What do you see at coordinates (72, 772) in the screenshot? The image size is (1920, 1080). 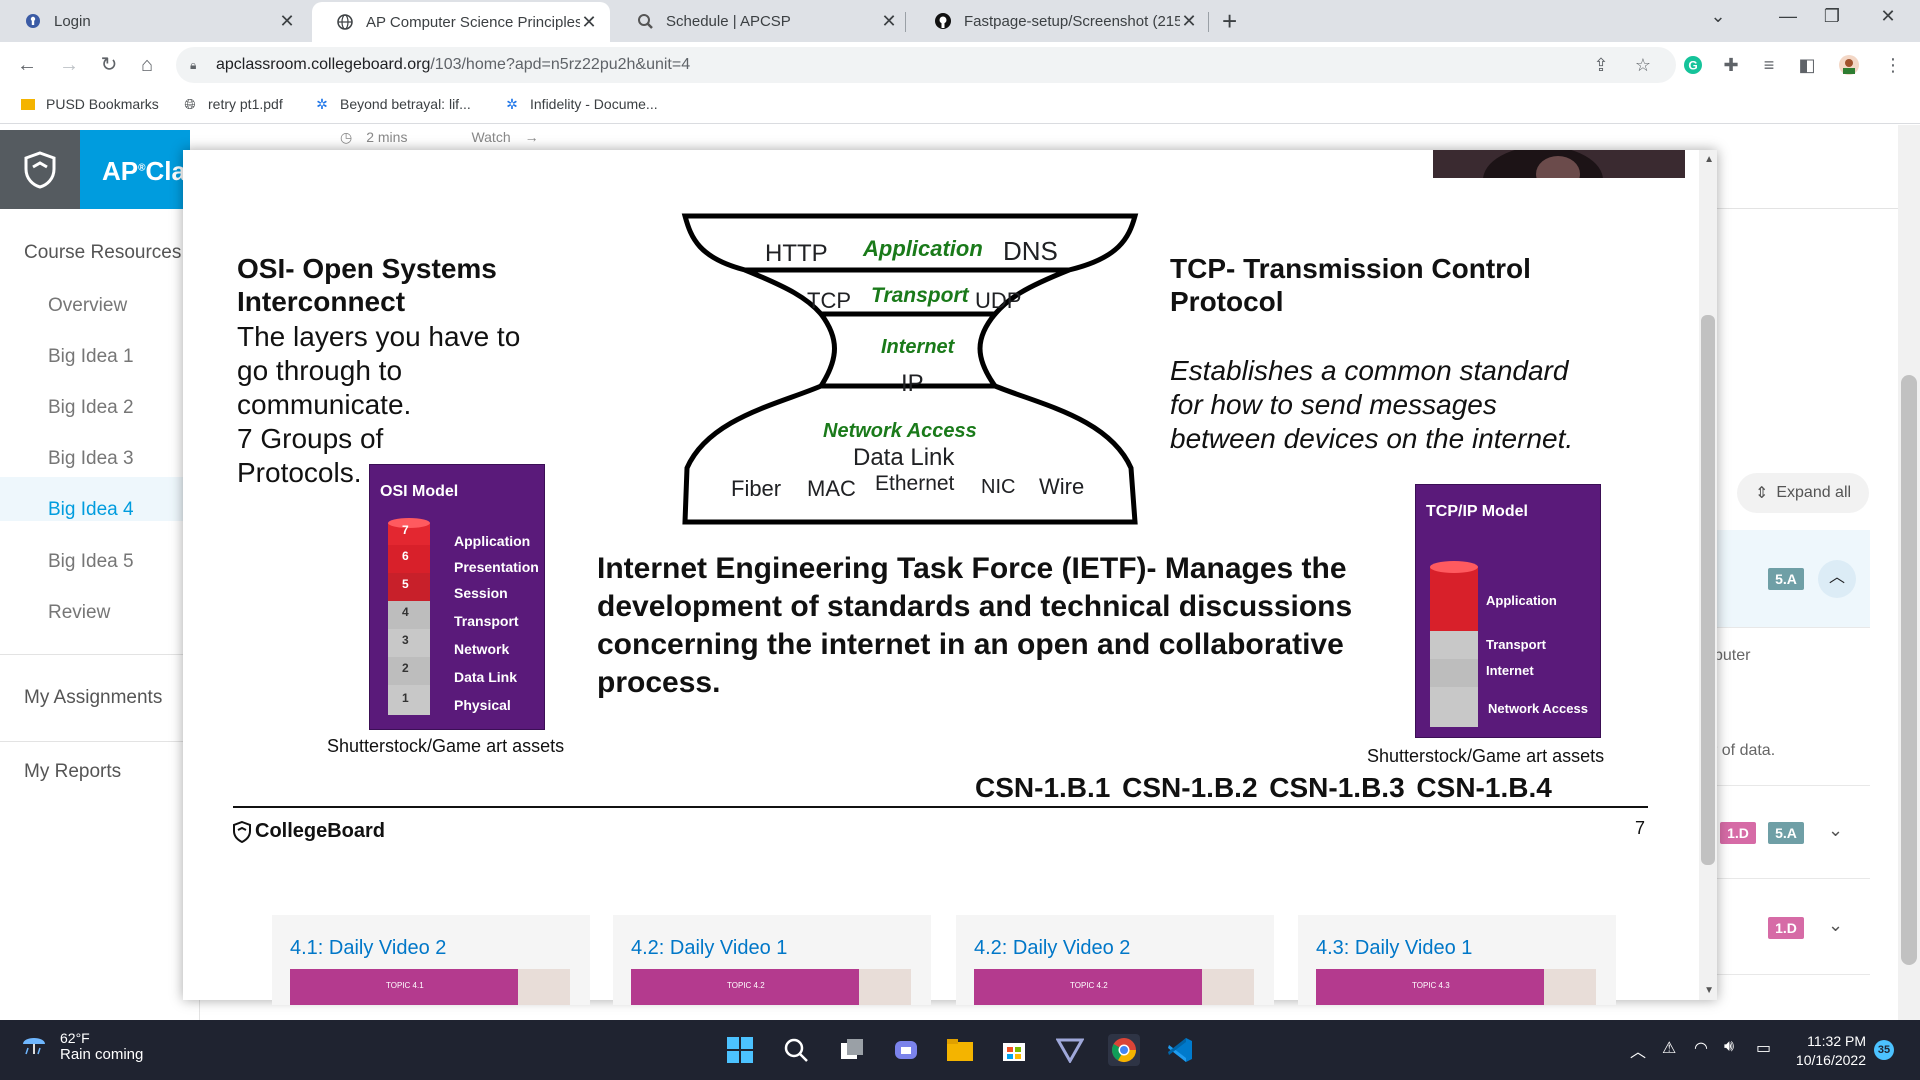 I see `sidebar-my-reports: My Reports` at bounding box center [72, 772].